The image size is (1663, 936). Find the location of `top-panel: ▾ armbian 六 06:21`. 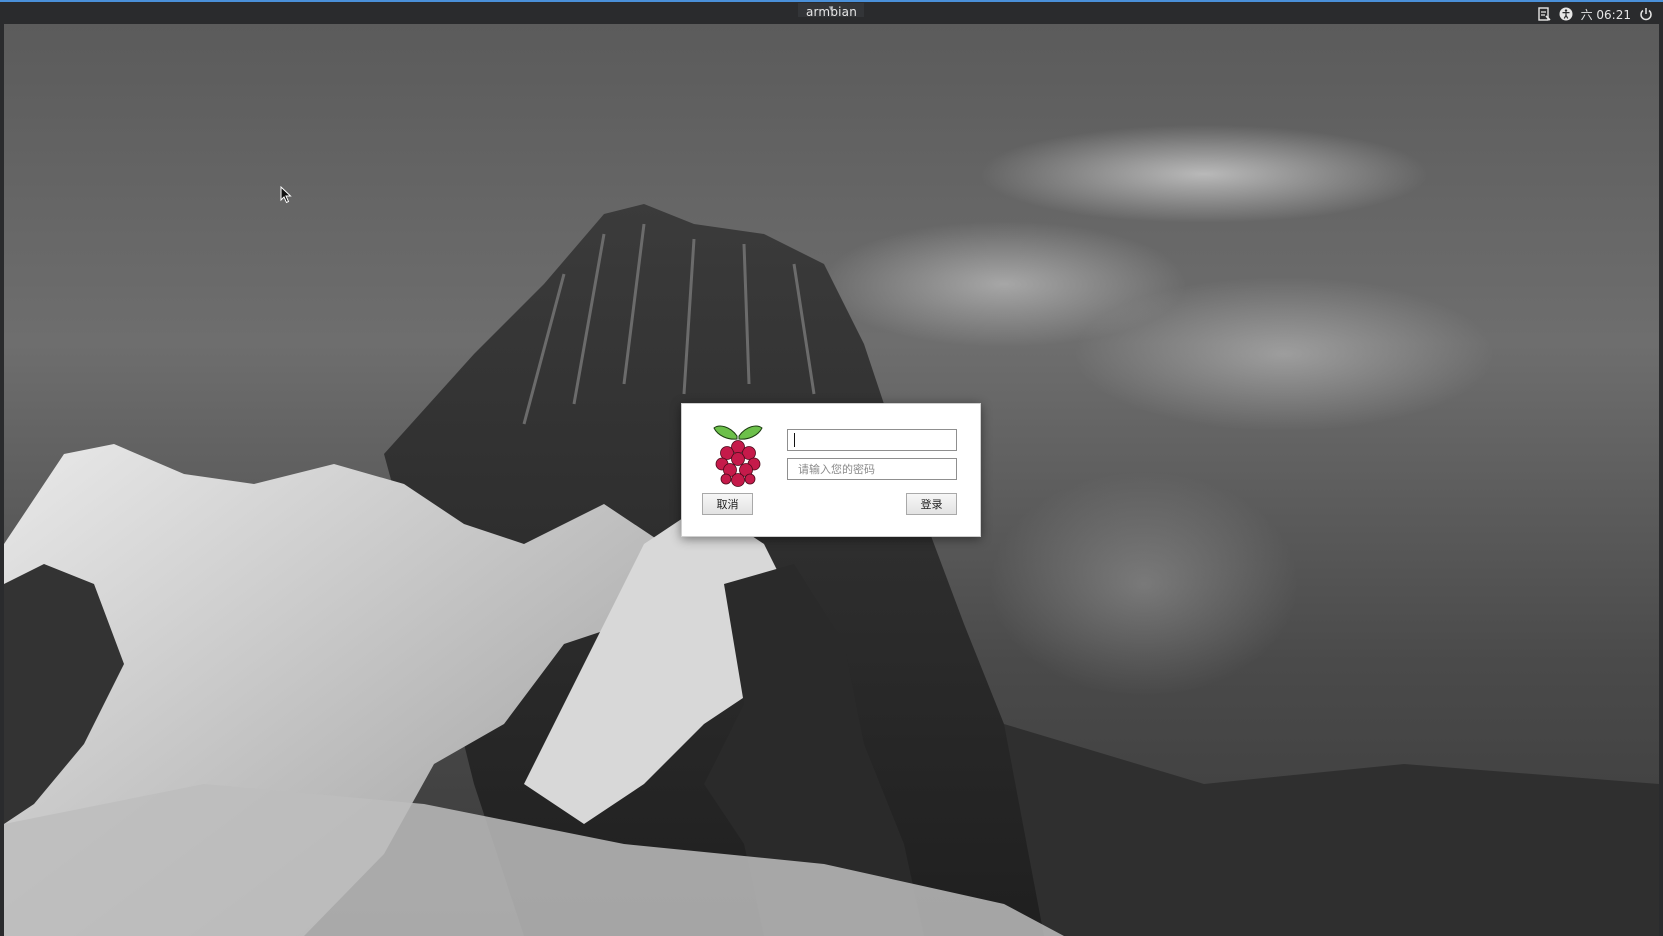

top-panel: ▾ armbian 六 06:21 is located at coordinates (831, 12).